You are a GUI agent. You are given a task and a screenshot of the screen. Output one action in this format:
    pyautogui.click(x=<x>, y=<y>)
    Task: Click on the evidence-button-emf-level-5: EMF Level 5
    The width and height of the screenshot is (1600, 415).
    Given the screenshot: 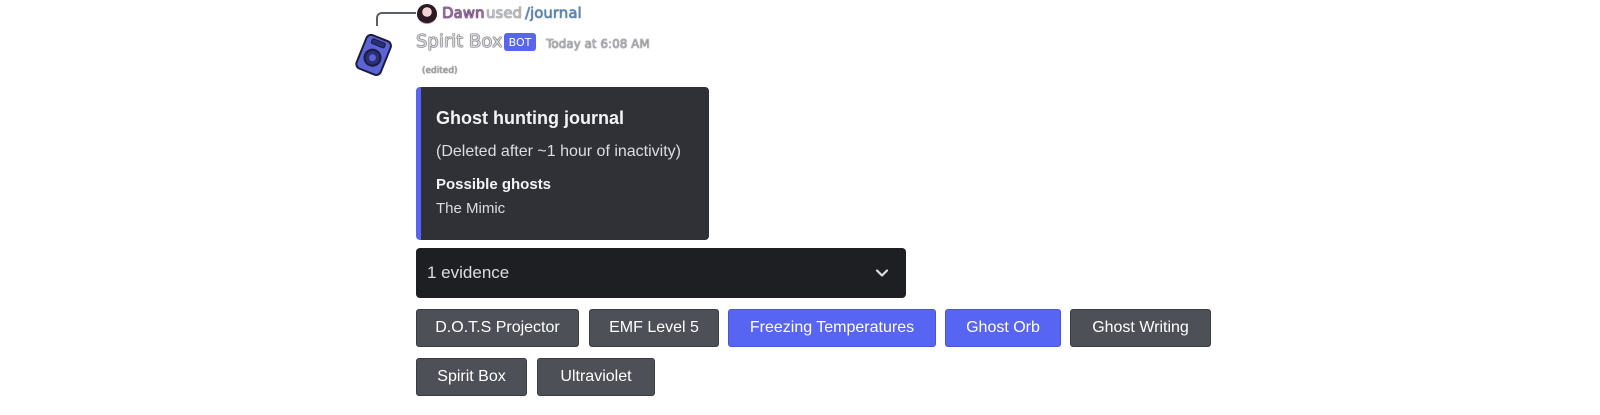 What is the action you would take?
    pyautogui.click(x=654, y=328)
    